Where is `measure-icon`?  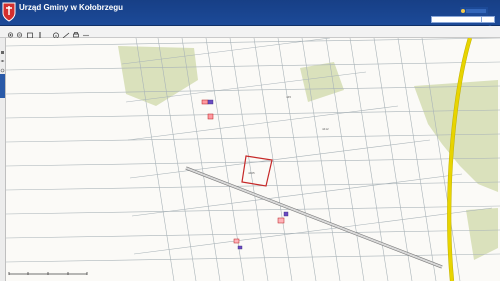 measure-icon is located at coordinates (66, 33).